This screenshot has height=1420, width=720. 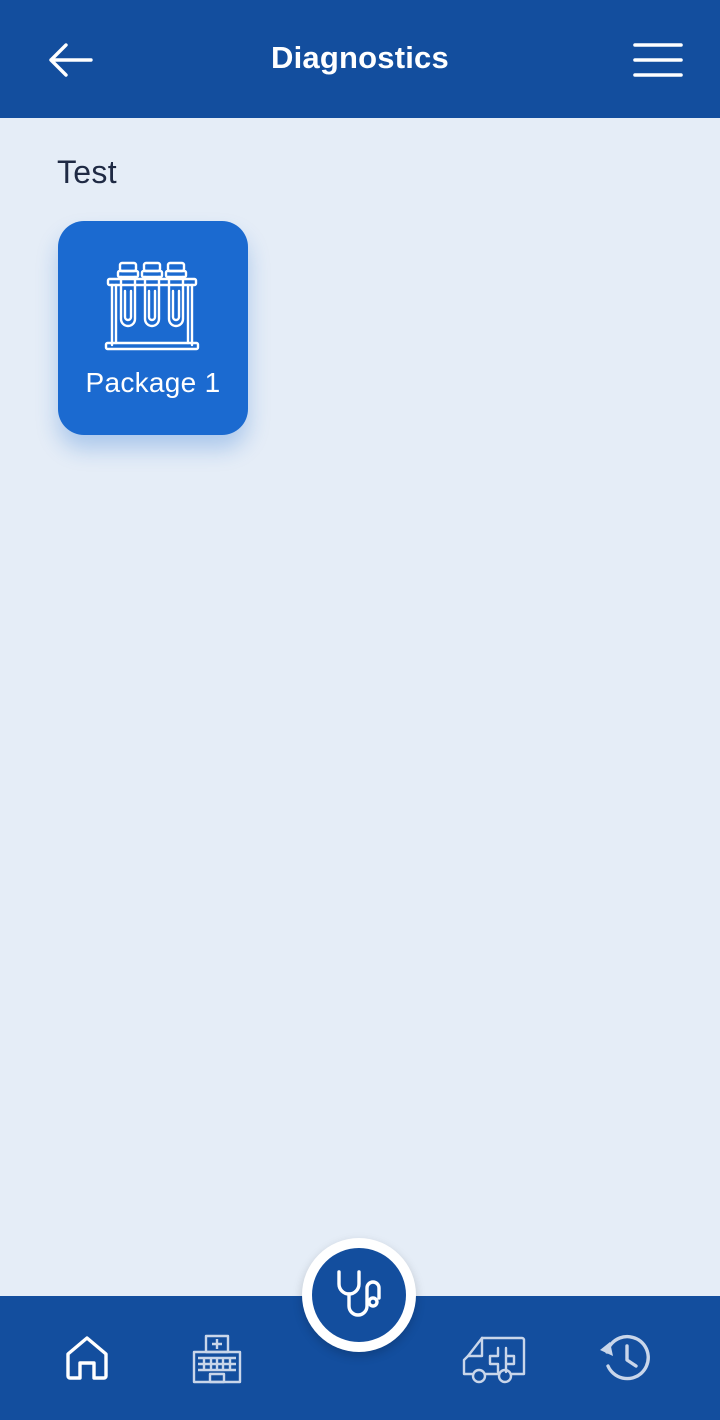 I want to click on history-icon, so click(x=625, y=1357).